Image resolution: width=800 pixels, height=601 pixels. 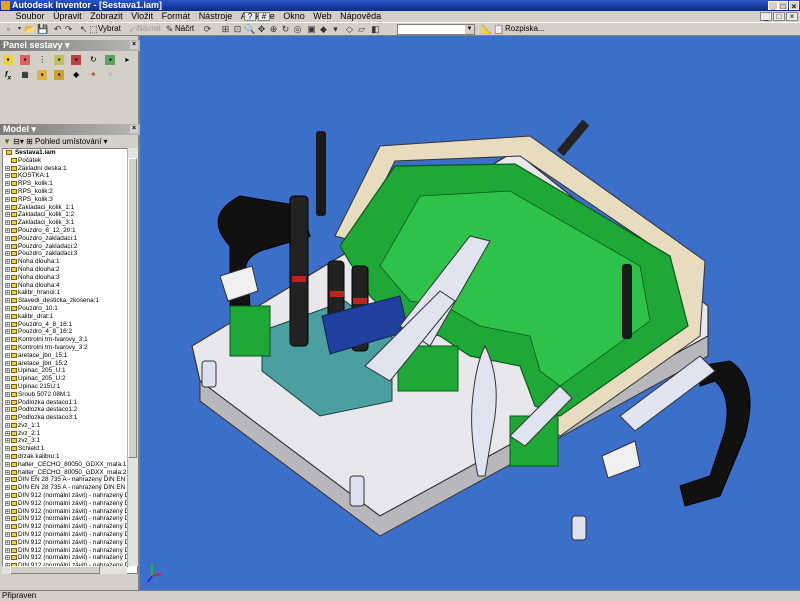 What do you see at coordinates (55, 570) in the screenshot?
I see `scroll-thumb` at bounding box center [55, 570].